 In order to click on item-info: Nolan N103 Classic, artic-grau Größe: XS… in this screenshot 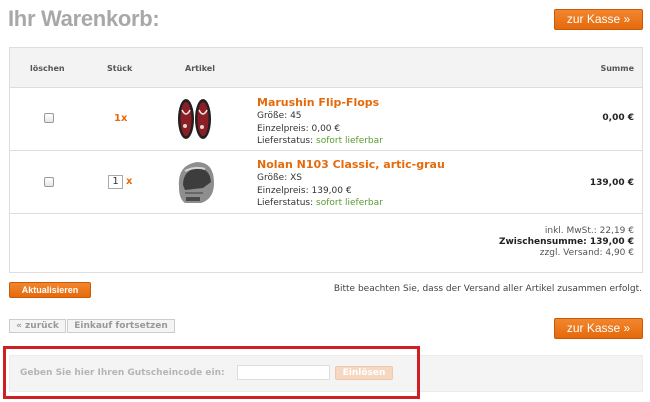, I will do `click(351, 184)`.